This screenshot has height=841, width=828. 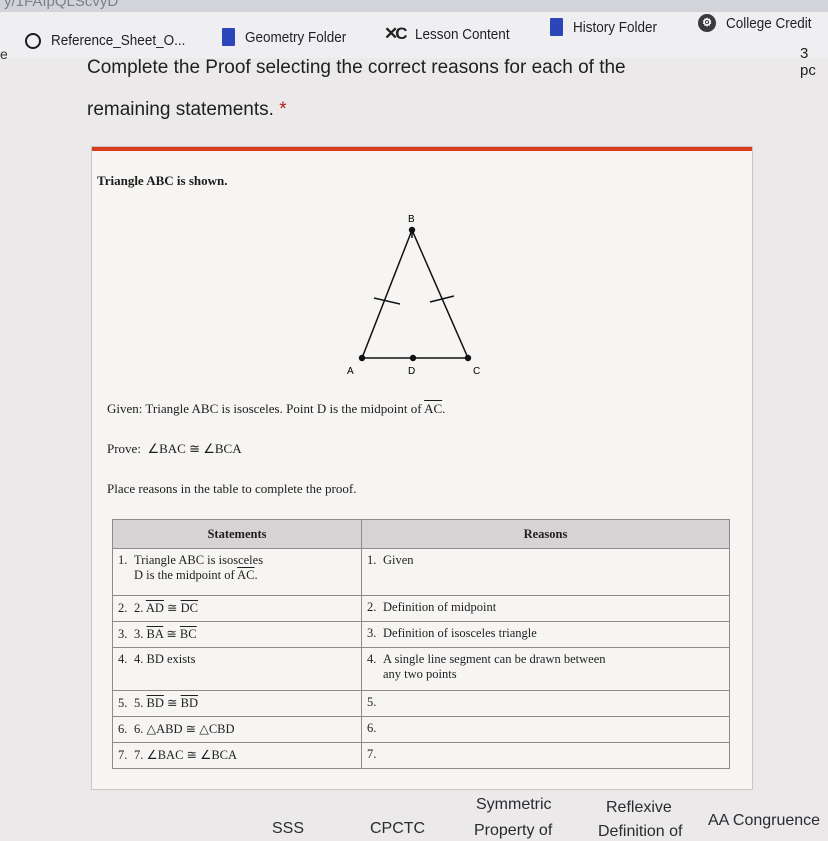 What do you see at coordinates (545, 755) in the screenshot?
I see `reason-drop-zone: 7.` at bounding box center [545, 755].